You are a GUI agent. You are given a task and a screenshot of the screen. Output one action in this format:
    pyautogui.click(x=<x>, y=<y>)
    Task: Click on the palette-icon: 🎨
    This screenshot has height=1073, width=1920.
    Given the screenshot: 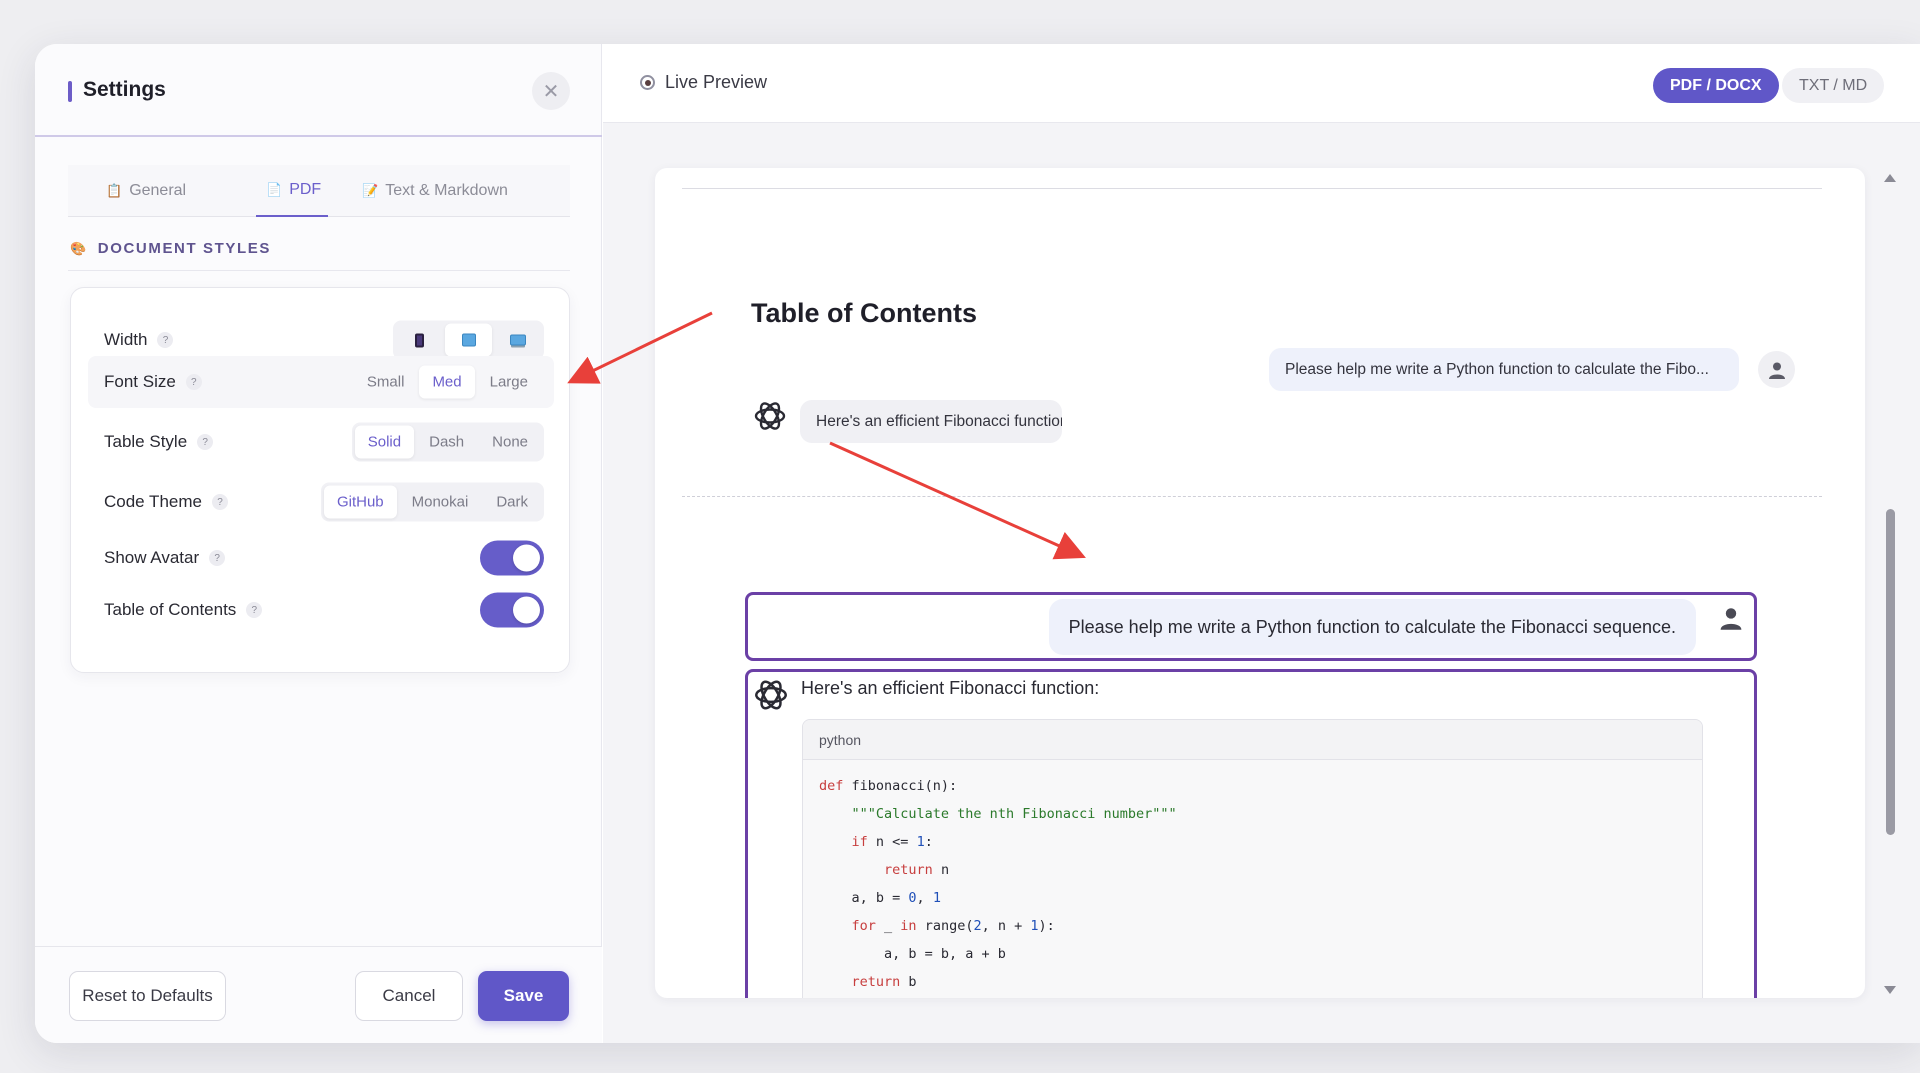 What is the action you would take?
    pyautogui.click(x=79, y=248)
    